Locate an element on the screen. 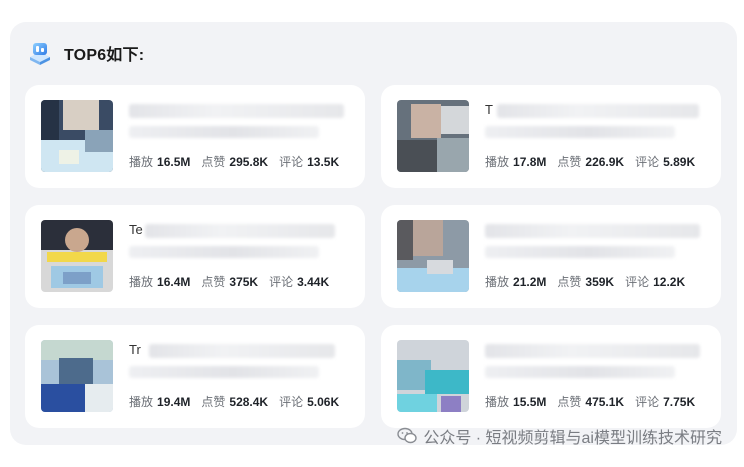 Image resolution: width=744 pixels, height=467 pixels. video-stats: 播放 21.2M 点赞 359K 评论 12.2K is located at coordinates (585, 281).